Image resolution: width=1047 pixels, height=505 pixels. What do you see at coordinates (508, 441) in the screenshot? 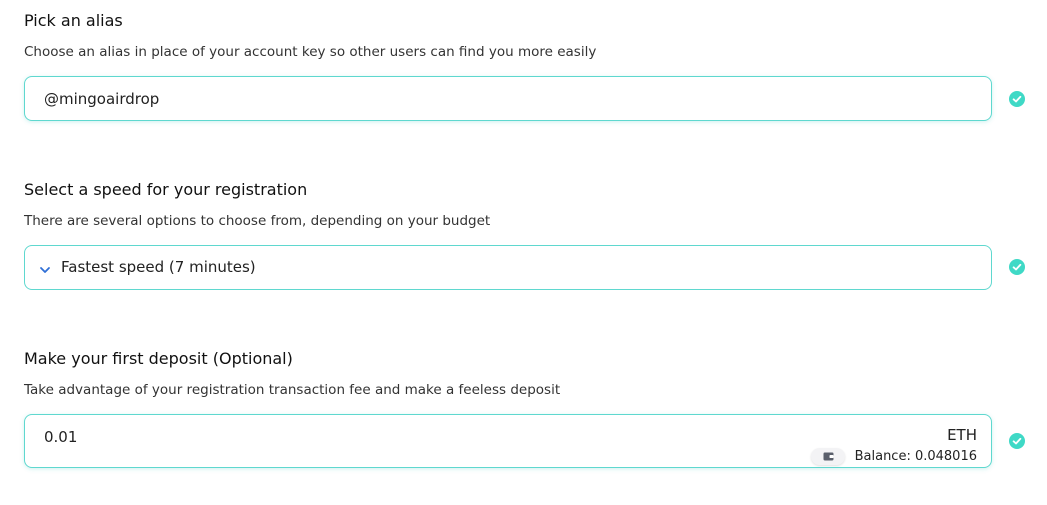
I see `deposit-amount-input: 0.01 ETH Balance: 0.048016` at bounding box center [508, 441].